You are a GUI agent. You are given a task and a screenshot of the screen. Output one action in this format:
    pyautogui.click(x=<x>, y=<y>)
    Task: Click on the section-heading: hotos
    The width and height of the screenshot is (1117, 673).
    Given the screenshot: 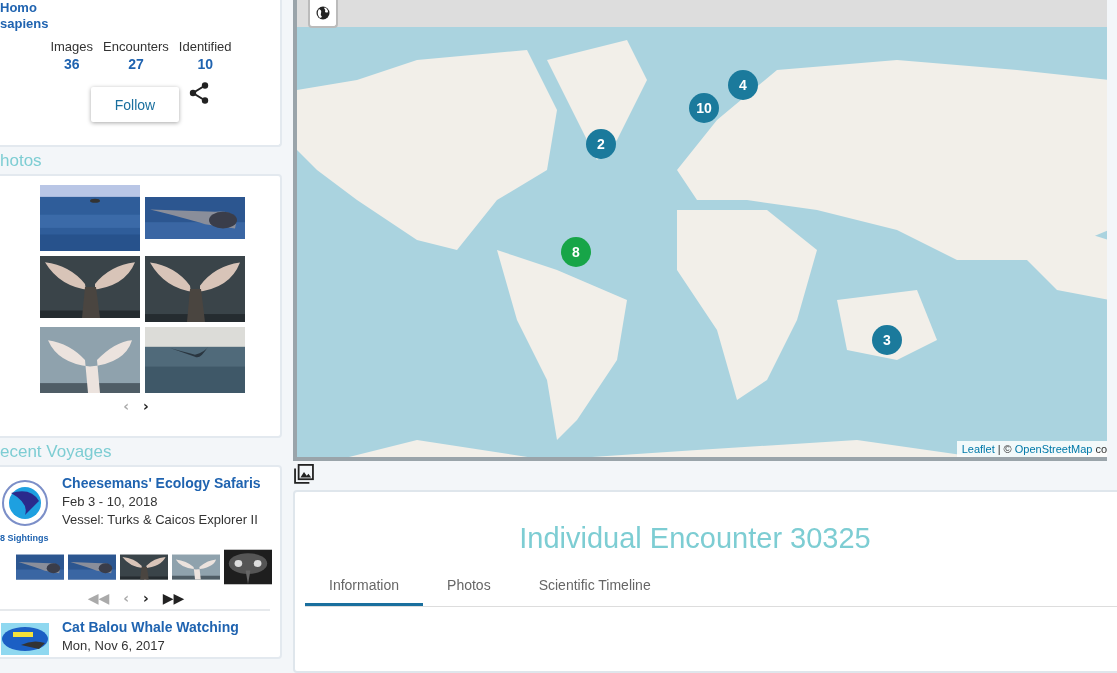 What is the action you would take?
    pyautogui.click(x=21, y=161)
    